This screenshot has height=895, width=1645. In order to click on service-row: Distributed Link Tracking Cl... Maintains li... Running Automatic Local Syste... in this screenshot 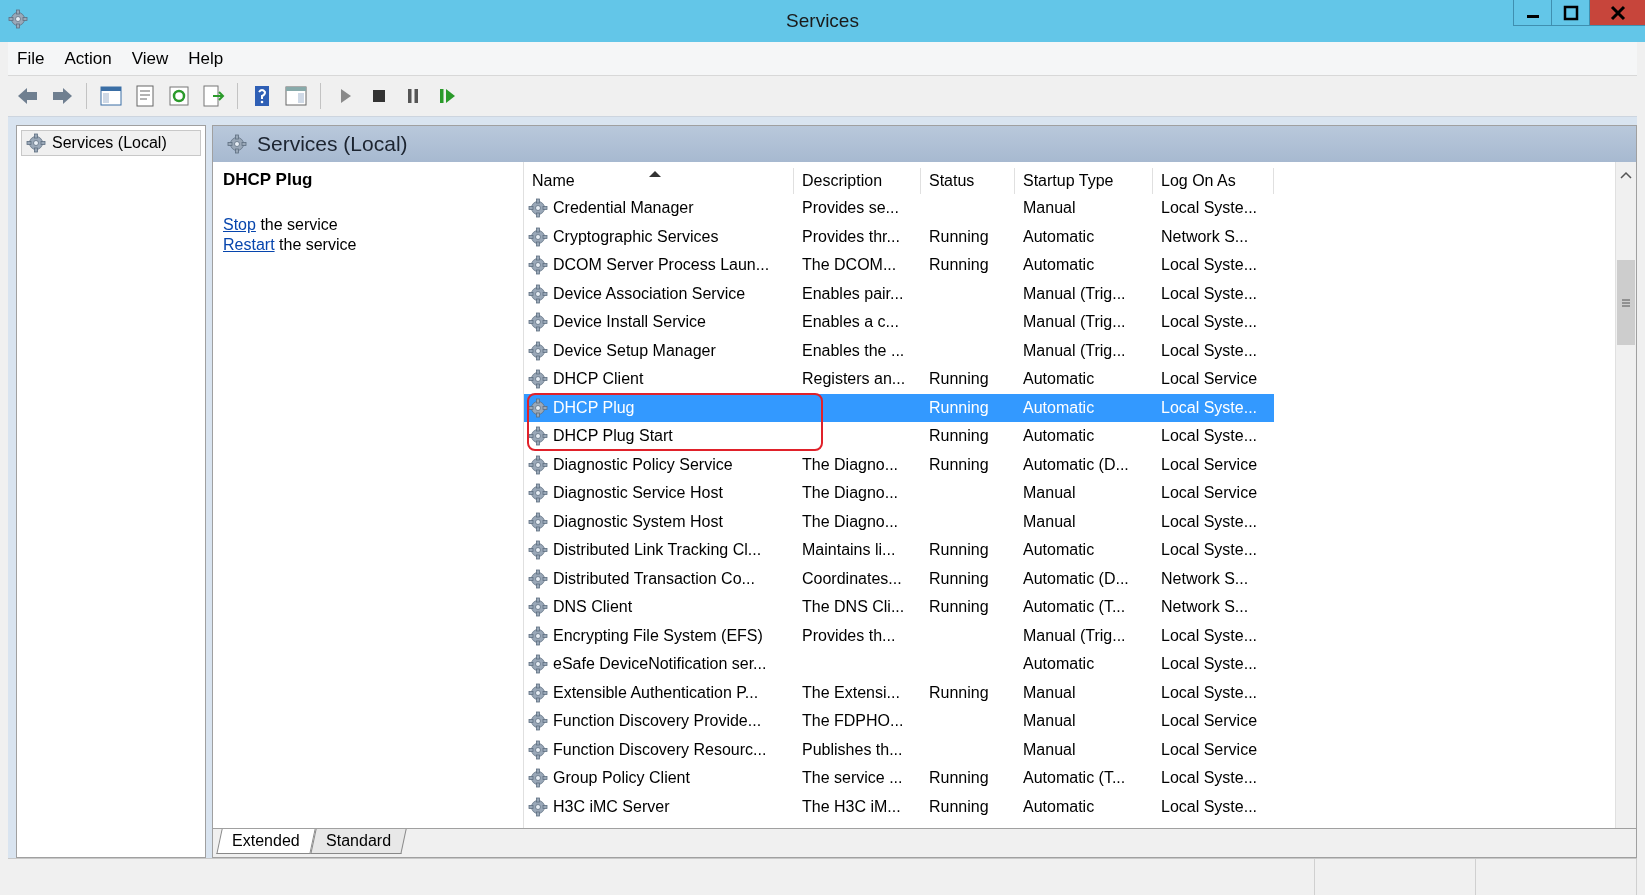, I will do `click(899, 550)`.